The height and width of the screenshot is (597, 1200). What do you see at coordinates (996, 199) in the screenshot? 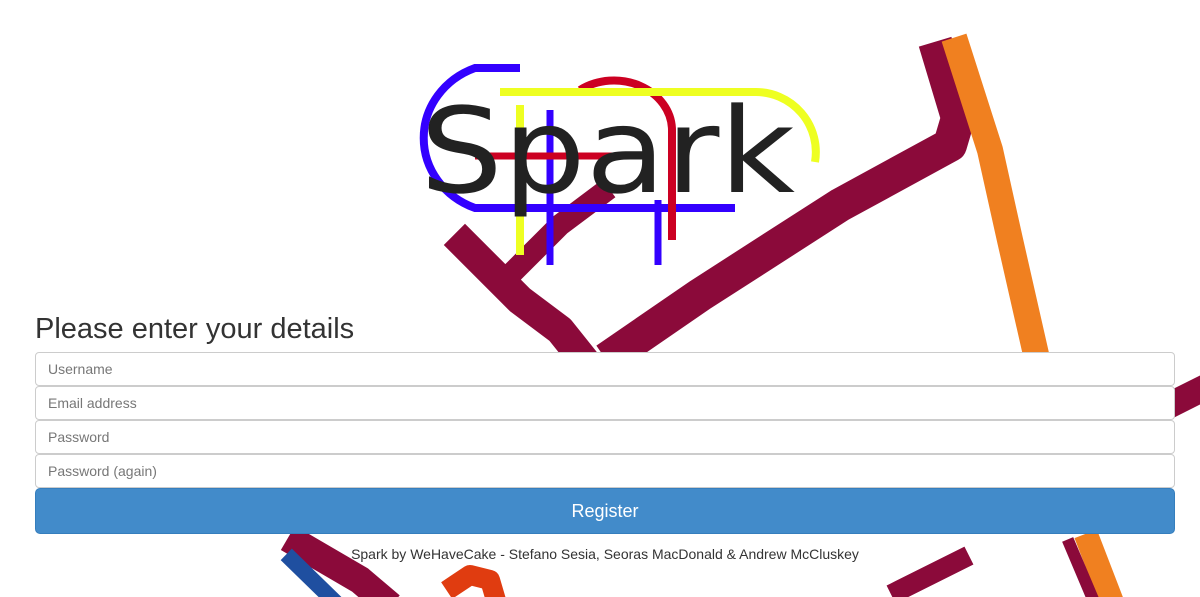
I see `route-line-orange` at bounding box center [996, 199].